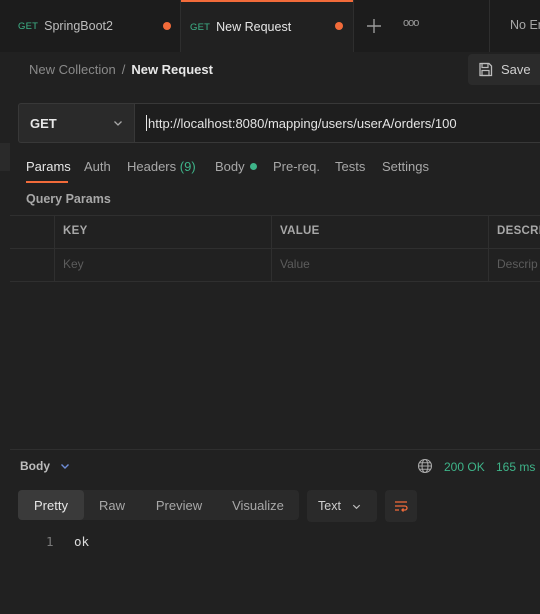 The height and width of the screenshot is (614, 540). I want to click on view-preview: Preview, so click(179, 505).